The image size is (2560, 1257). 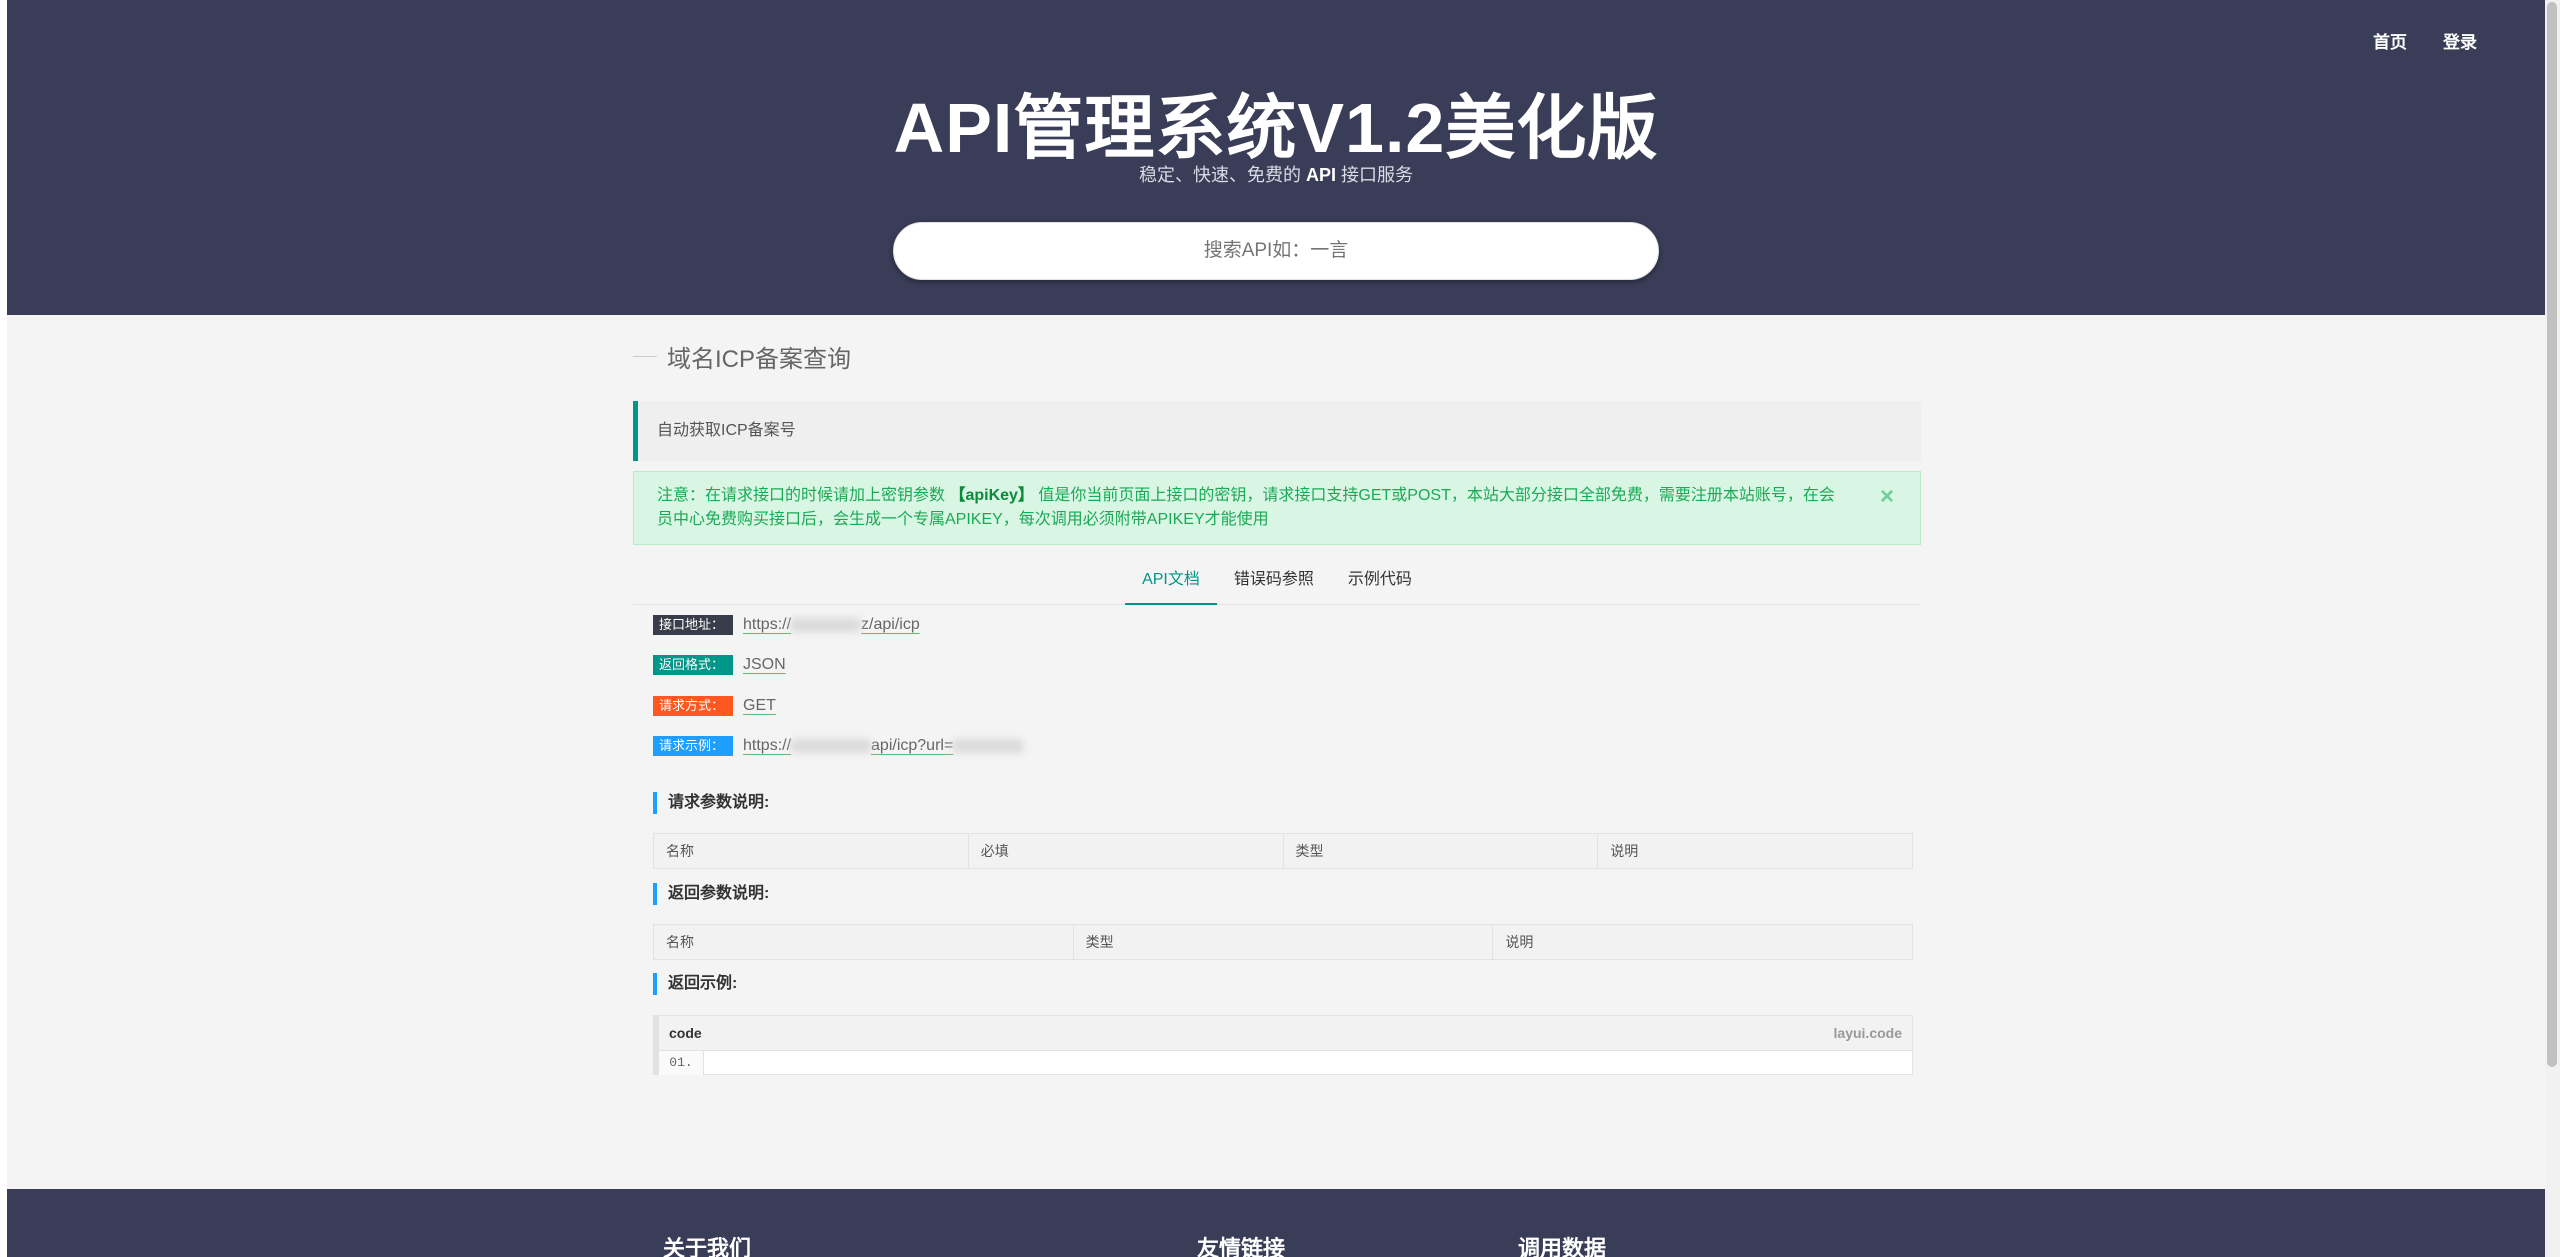 What do you see at coordinates (2552, 534) in the screenshot?
I see `scrollbar-thumb` at bounding box center [2552, 534].